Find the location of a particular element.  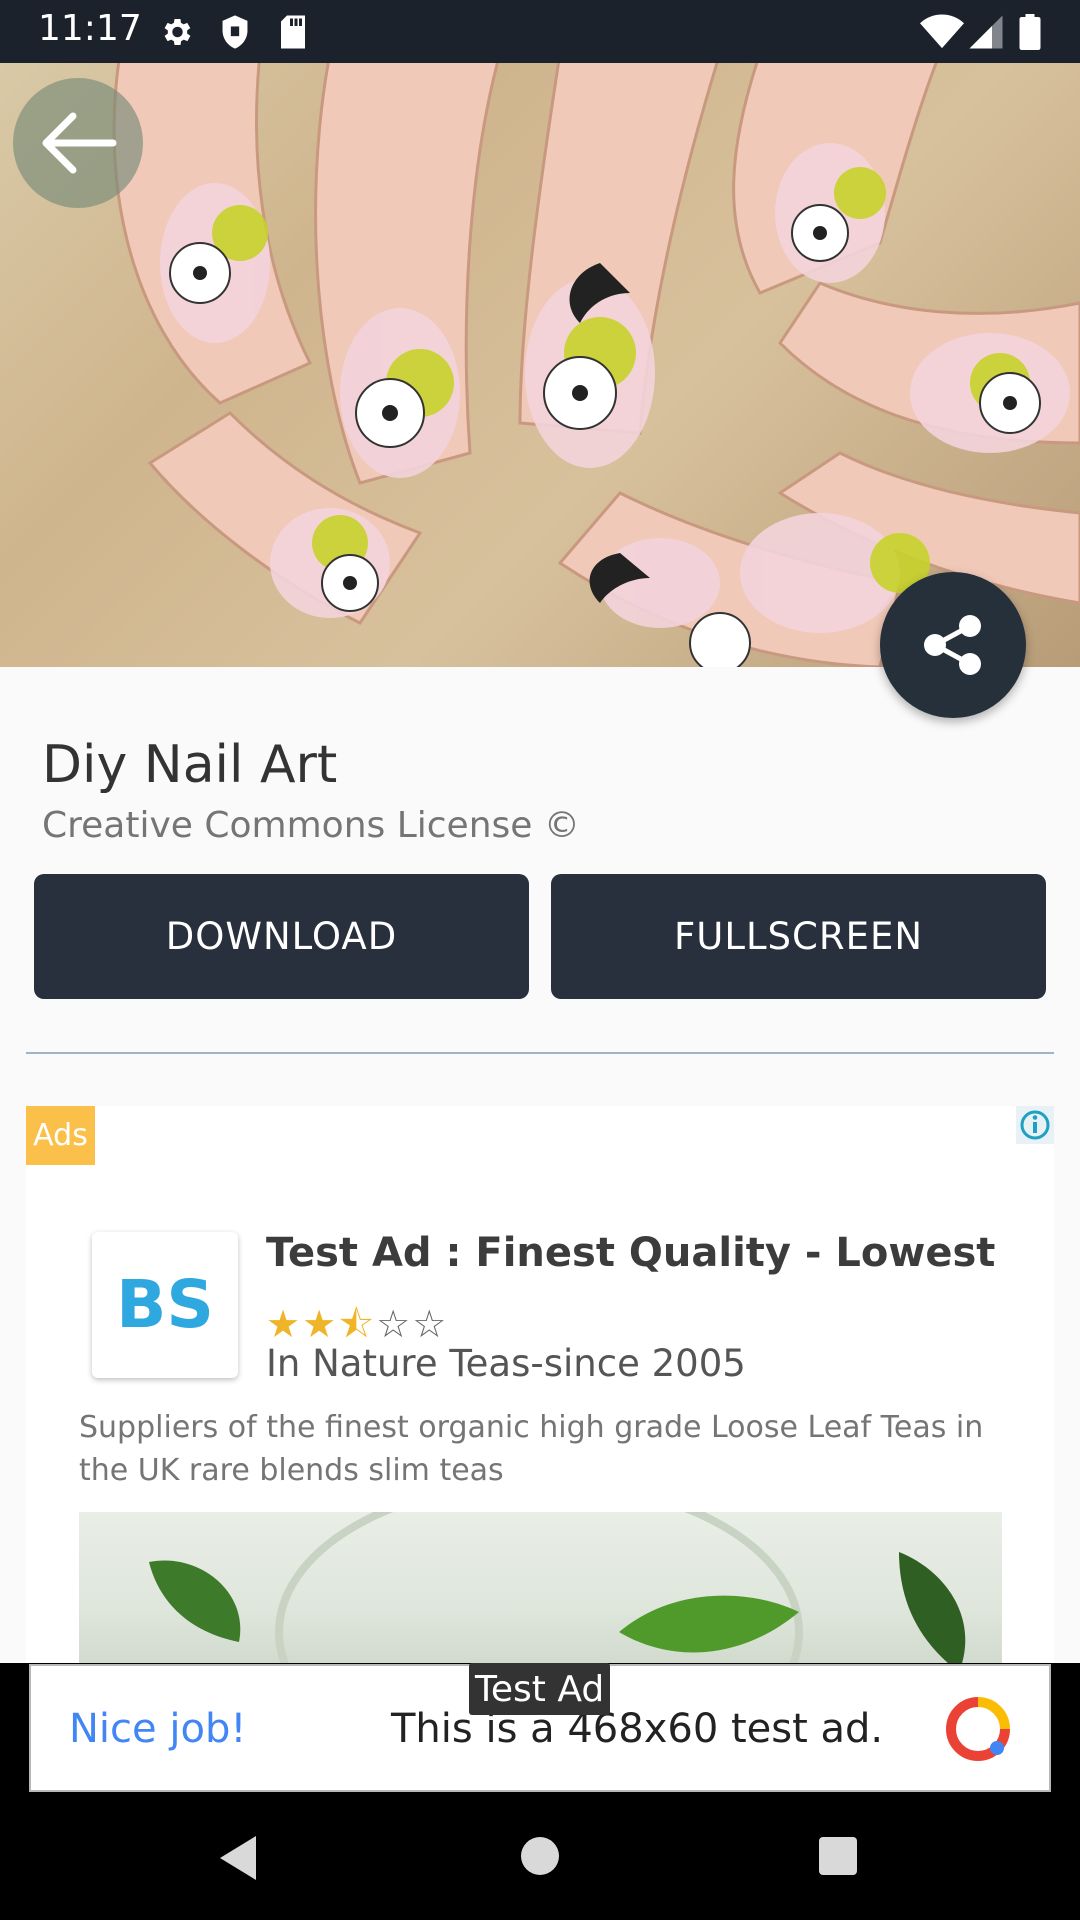

status-time: 11:17 is located at coordinates (90, 28).